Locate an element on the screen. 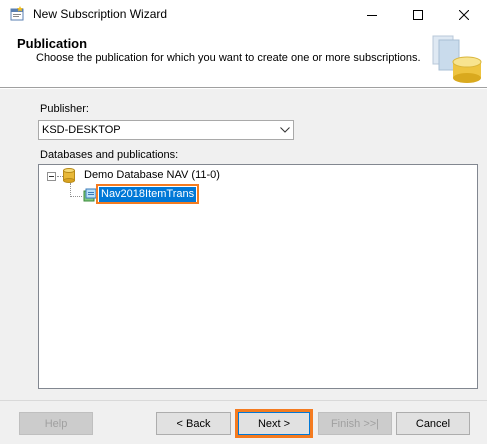 The width and height of the screenshot is (487, 444). collapse-toggle is located at coordinates (51, 176).